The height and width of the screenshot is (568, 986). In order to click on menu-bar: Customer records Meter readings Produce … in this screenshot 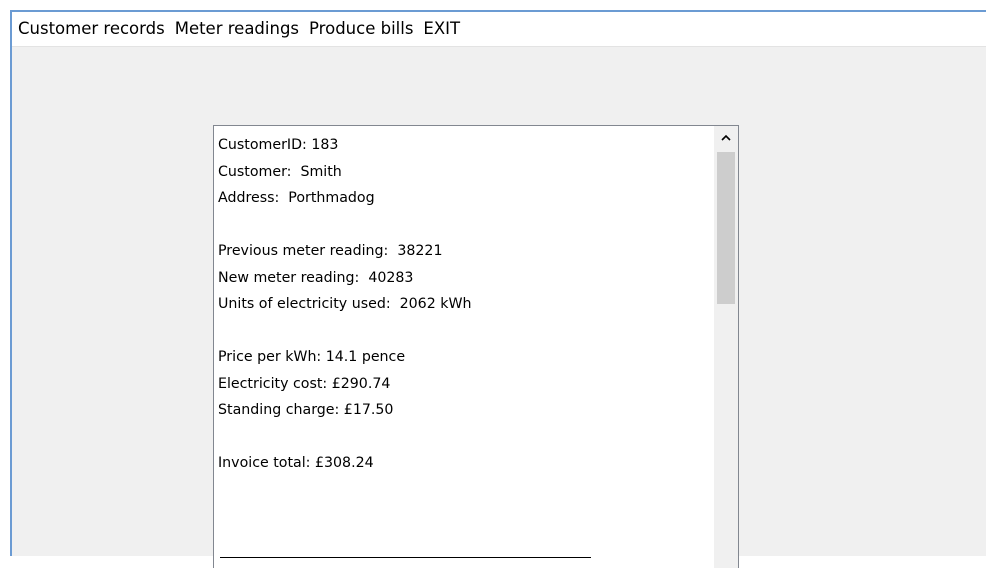, I will do `click(499, 29)`.